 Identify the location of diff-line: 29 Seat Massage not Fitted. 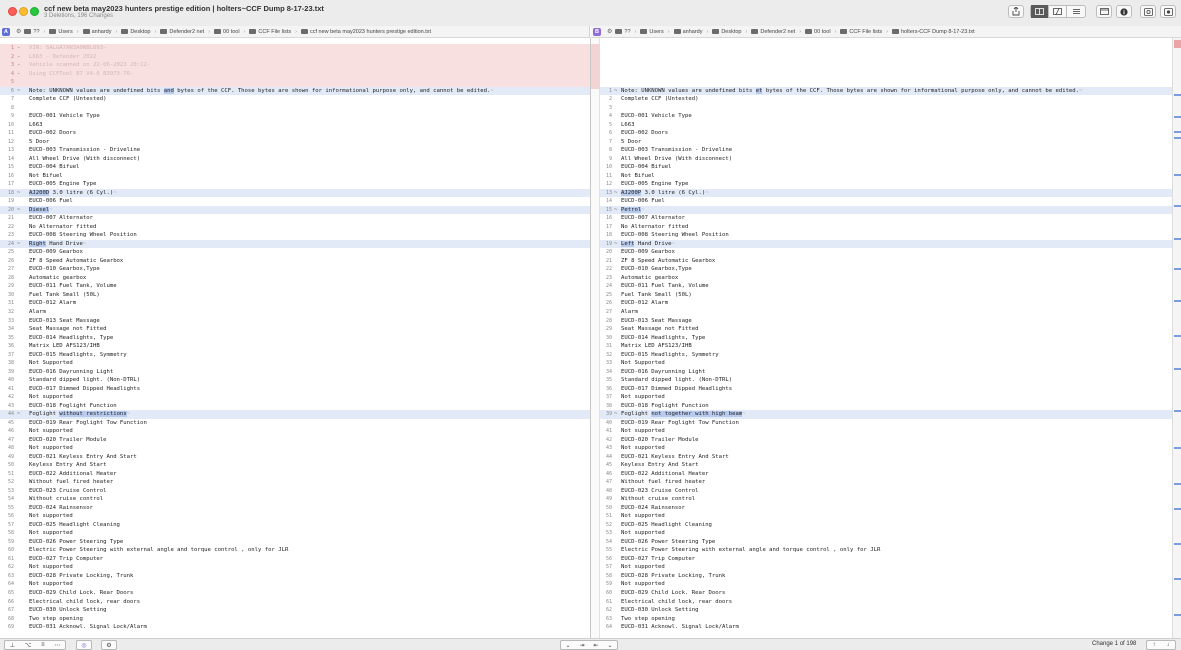
(886, 329).